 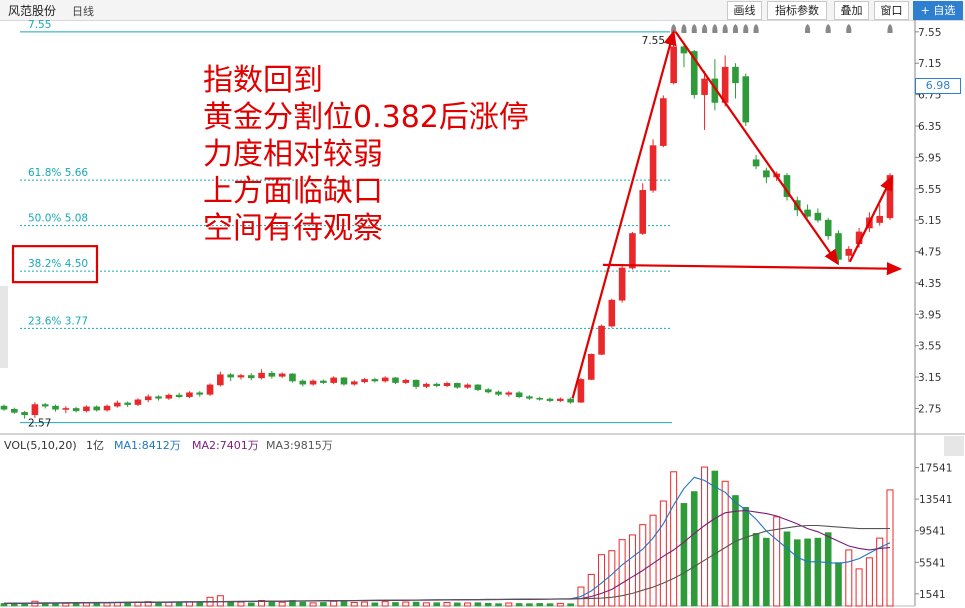 What do you see at coordinates (293, 154) in the screenshot?
I see `annotation-line: 力度相对较弱` at bounding box center [293, 154].